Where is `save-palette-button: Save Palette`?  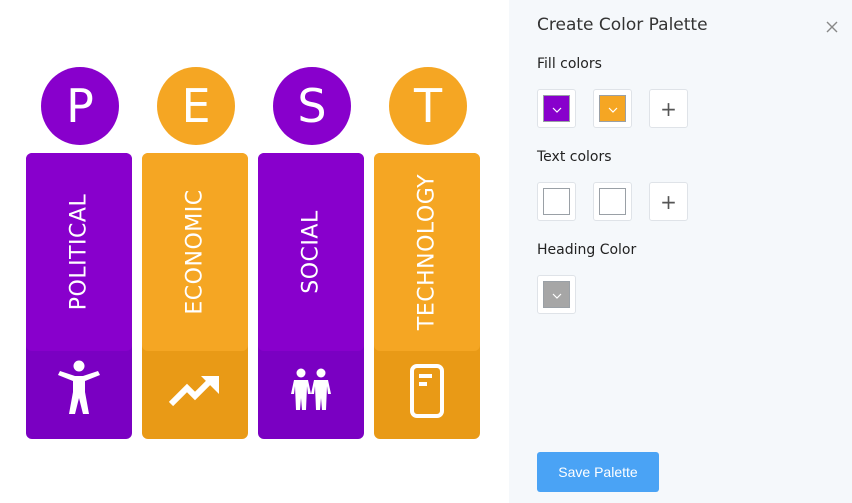 save-palette-button: Save Palette is located at coordinates (598, 472).